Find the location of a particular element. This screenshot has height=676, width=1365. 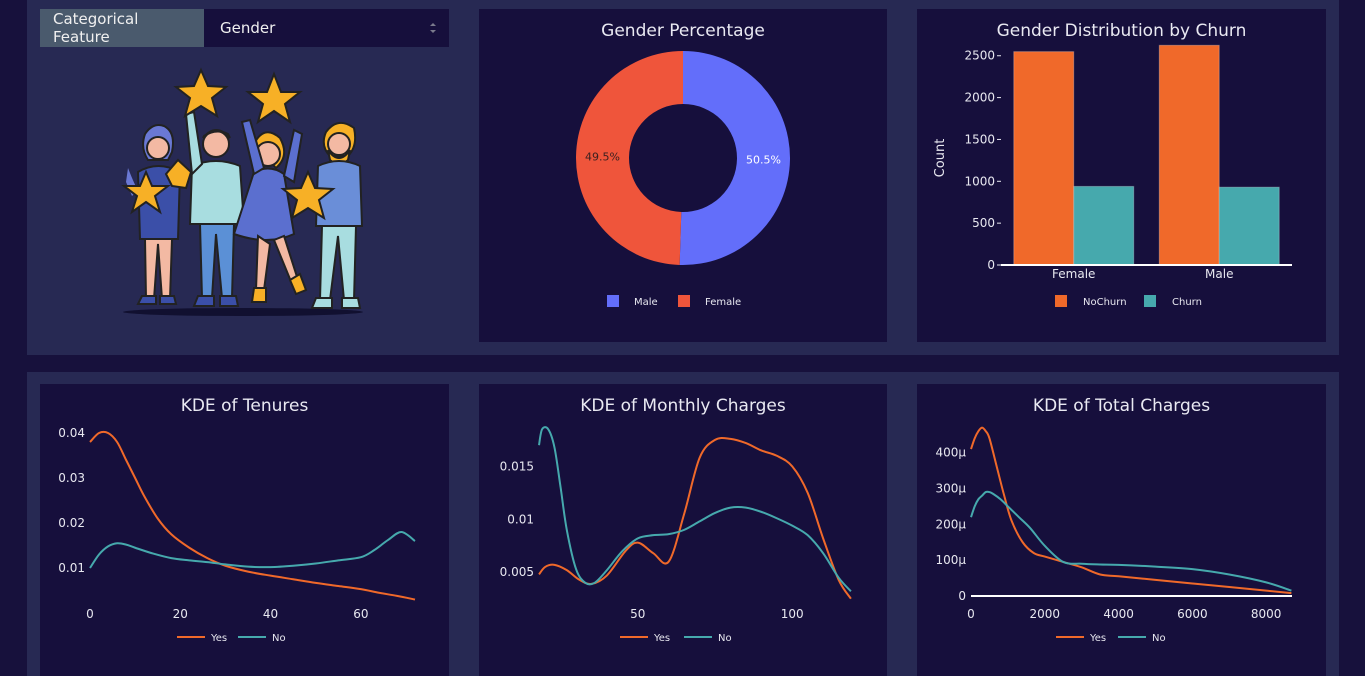

y-tick-label: 0.02 is located at coordinates (71, 523).